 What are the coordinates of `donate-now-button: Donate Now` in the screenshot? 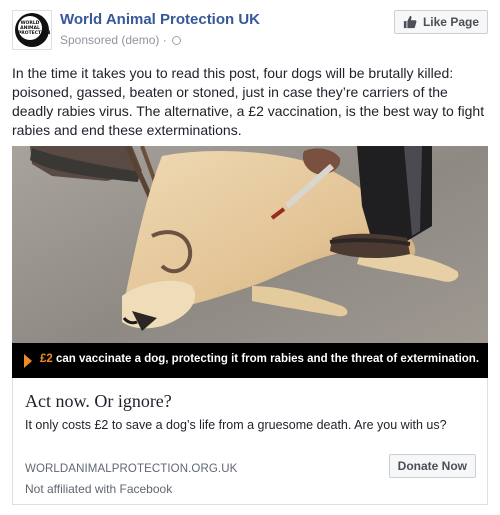 It's located at (432, 466).